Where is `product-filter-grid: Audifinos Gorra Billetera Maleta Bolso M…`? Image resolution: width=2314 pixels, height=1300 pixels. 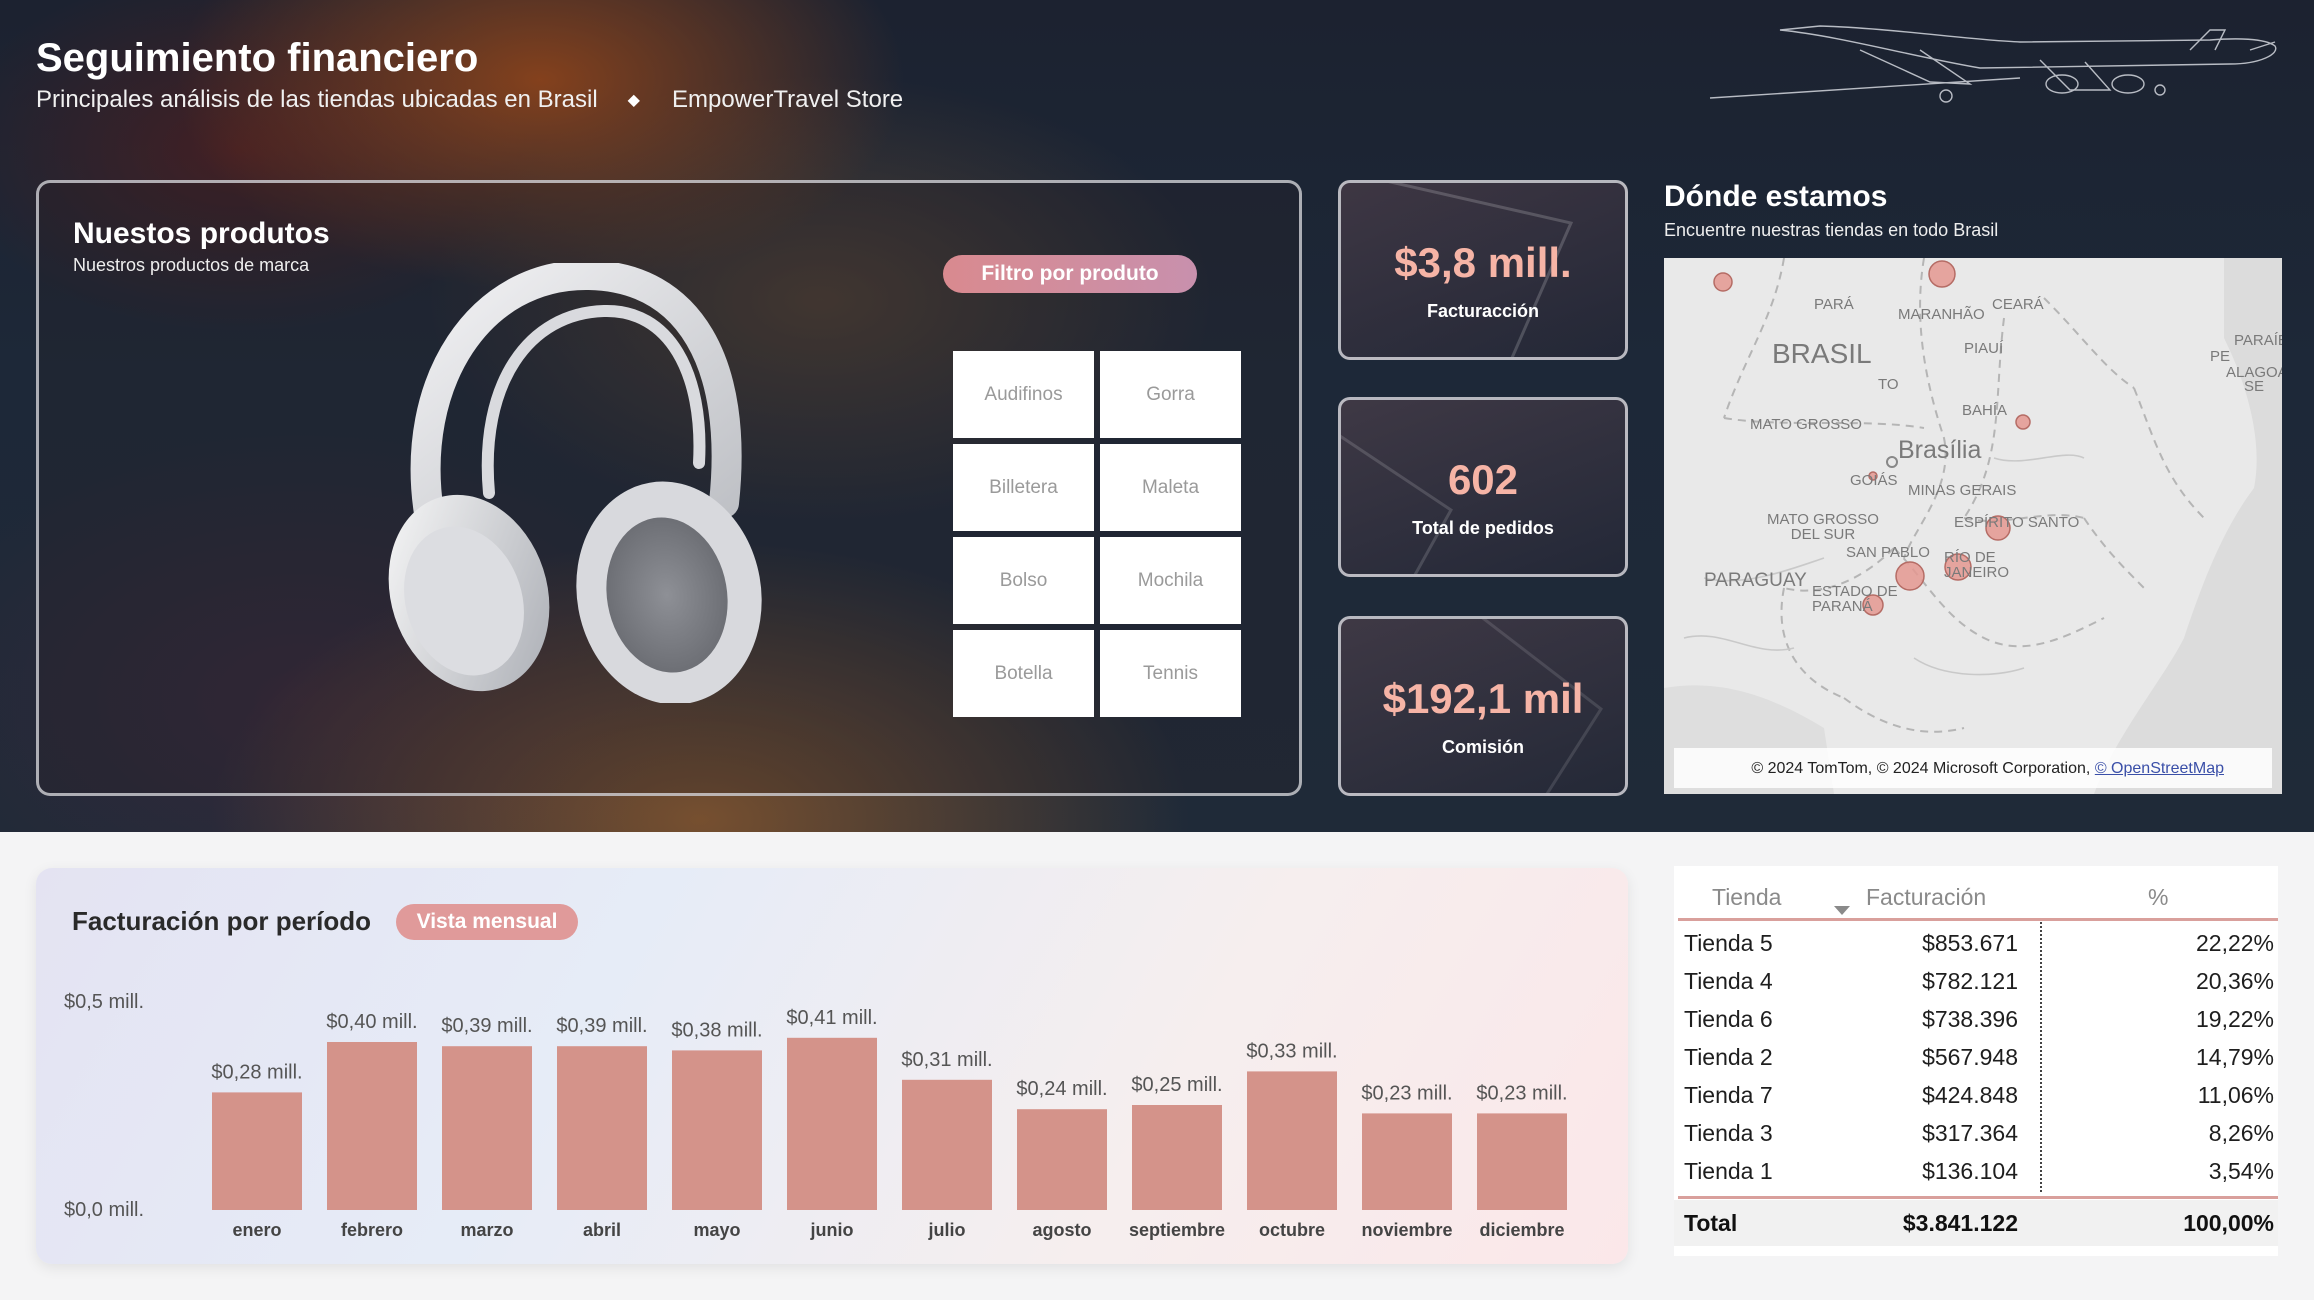 product-filter-grid: Audifinos Gorra Billetera Maleta Bolso M… is located at coordinates (1097, 534).